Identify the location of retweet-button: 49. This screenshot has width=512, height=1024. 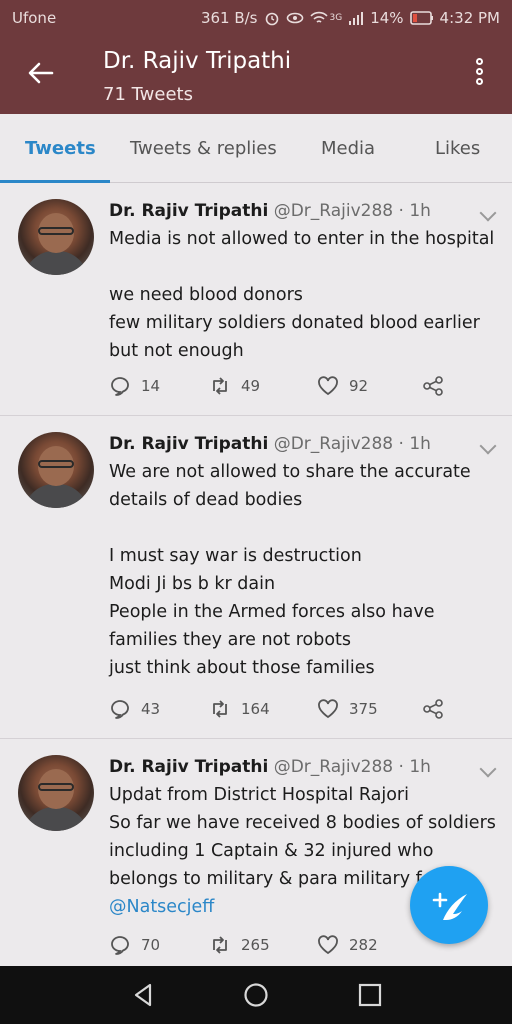
(234, 386).